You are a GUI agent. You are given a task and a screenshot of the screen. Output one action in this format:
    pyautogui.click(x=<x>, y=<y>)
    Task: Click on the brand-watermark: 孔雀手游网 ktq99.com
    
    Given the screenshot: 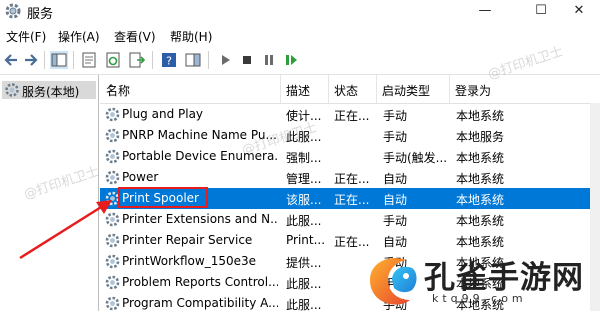 What is the action you would take?
    pyautogui.click(x=476, y=279)
    